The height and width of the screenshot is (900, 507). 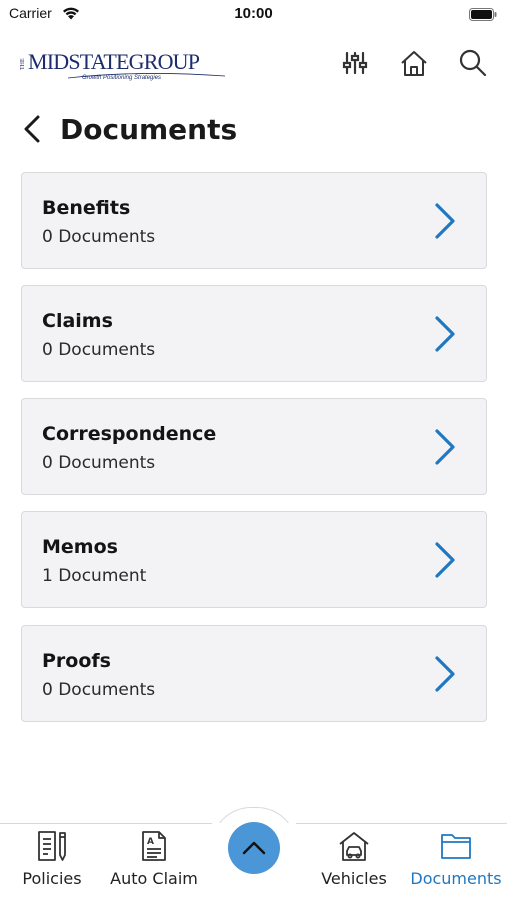 I want to click on policy-doc-icon, so click(x=52, y=846).